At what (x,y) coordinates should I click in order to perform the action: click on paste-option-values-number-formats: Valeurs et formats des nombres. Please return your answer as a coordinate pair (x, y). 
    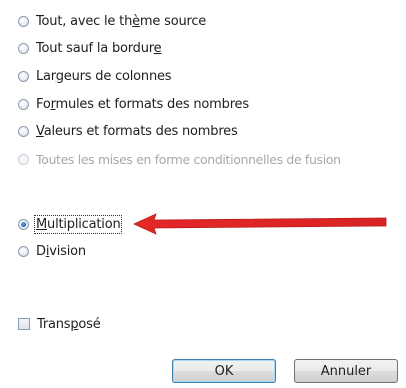
    Looking at the image, I should click on (128, 131).